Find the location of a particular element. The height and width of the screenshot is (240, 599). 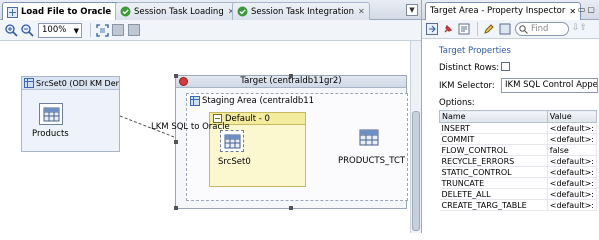

table-row: TRUNCATE <default>: is located at coordinates (518, 183).